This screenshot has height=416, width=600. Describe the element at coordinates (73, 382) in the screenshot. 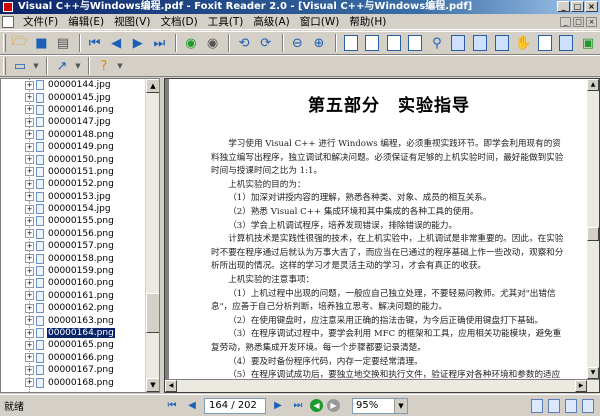

I see `file-tree-item: +00000168.png` at that location.